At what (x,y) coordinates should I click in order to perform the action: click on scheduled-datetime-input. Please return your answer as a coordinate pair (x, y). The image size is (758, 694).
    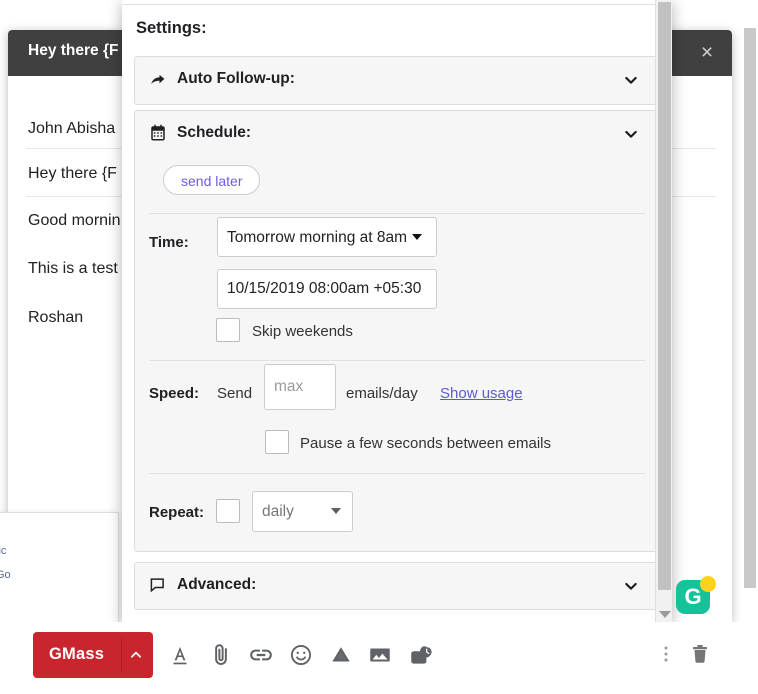
    Looking at the image, I should click on (327, 289).